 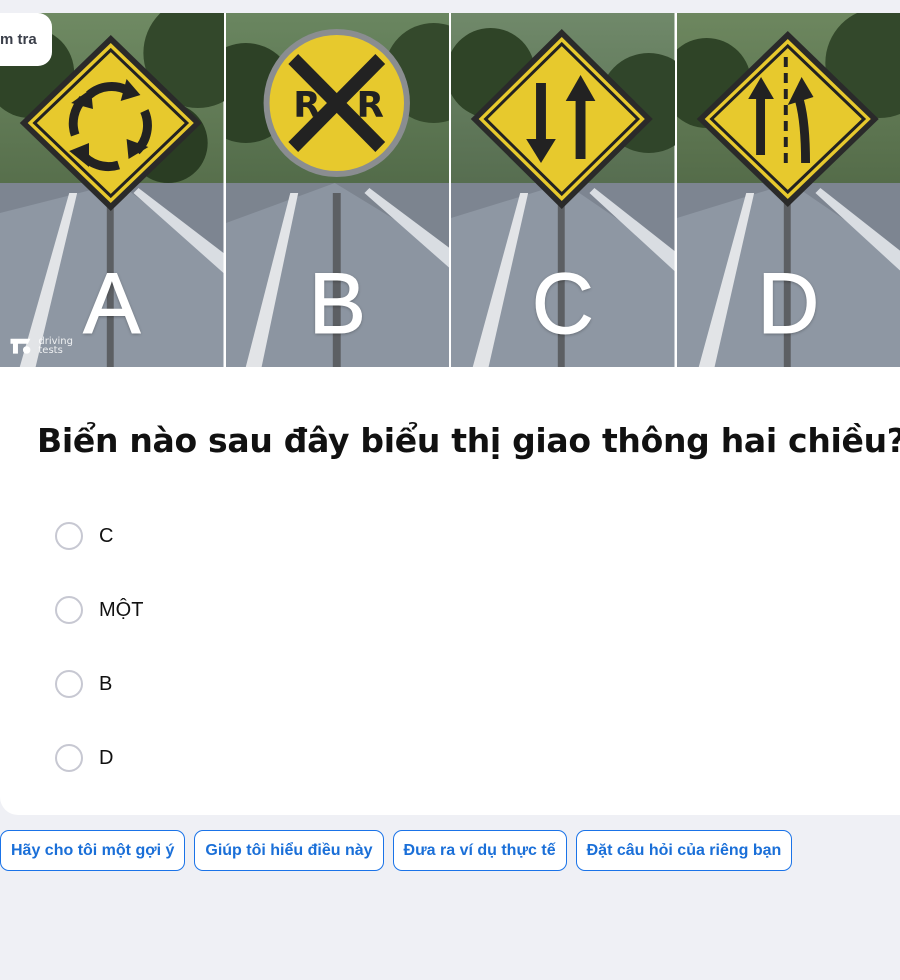 I want to click on panel-letter: D, so click(x=788, y=304).